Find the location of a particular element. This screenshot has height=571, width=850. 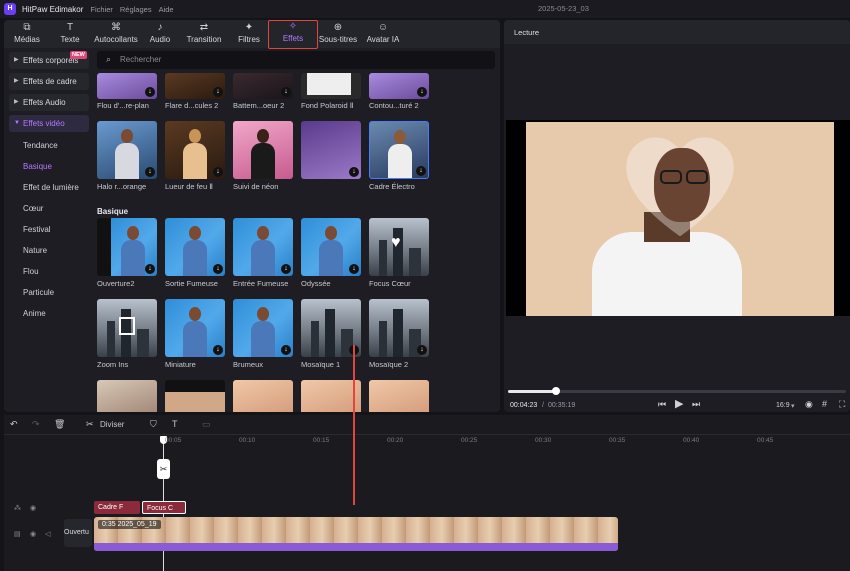

sub-particule: Particule is located at coordinates (38, 292).